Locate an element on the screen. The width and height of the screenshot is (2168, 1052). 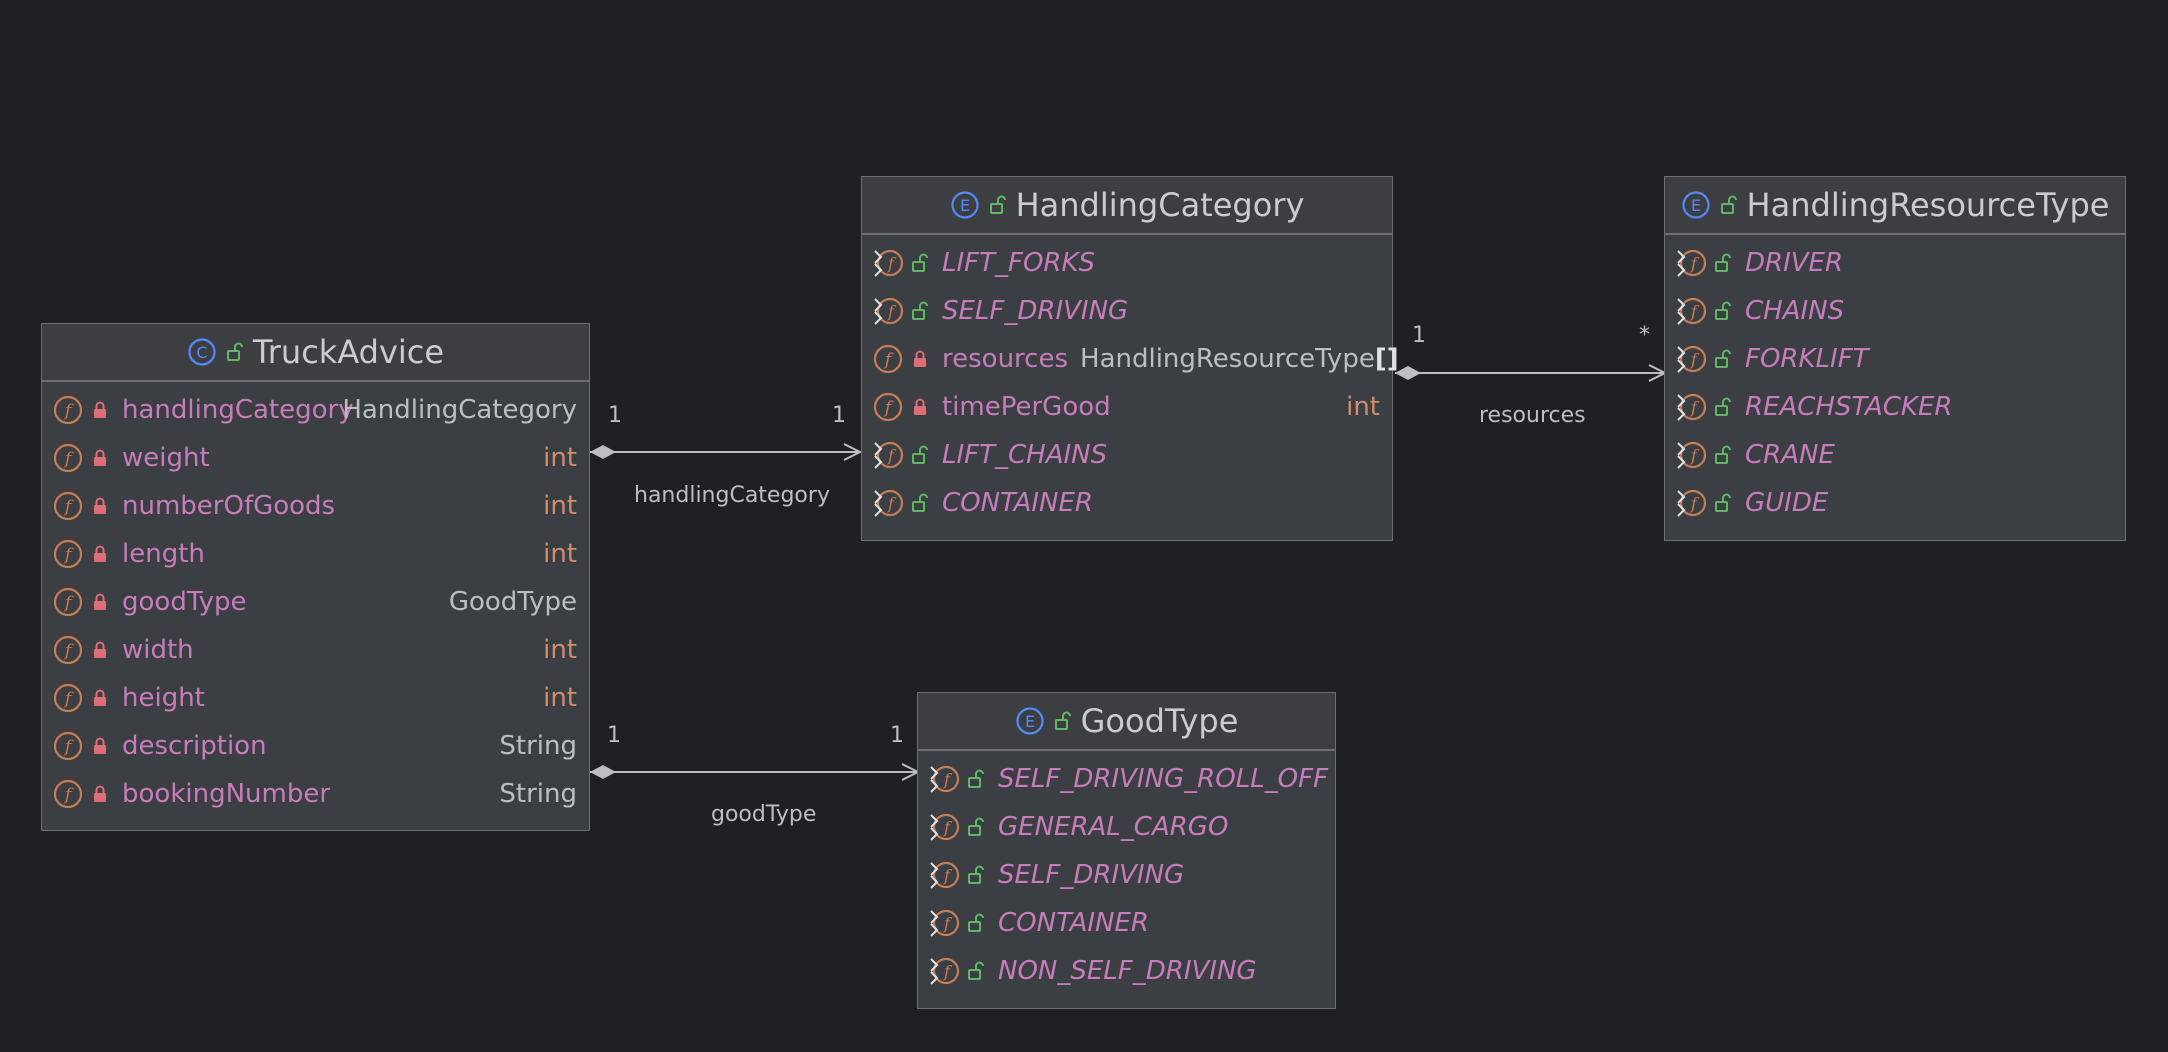
field-name: numberOfGoods is located at coordinates (229, 506).